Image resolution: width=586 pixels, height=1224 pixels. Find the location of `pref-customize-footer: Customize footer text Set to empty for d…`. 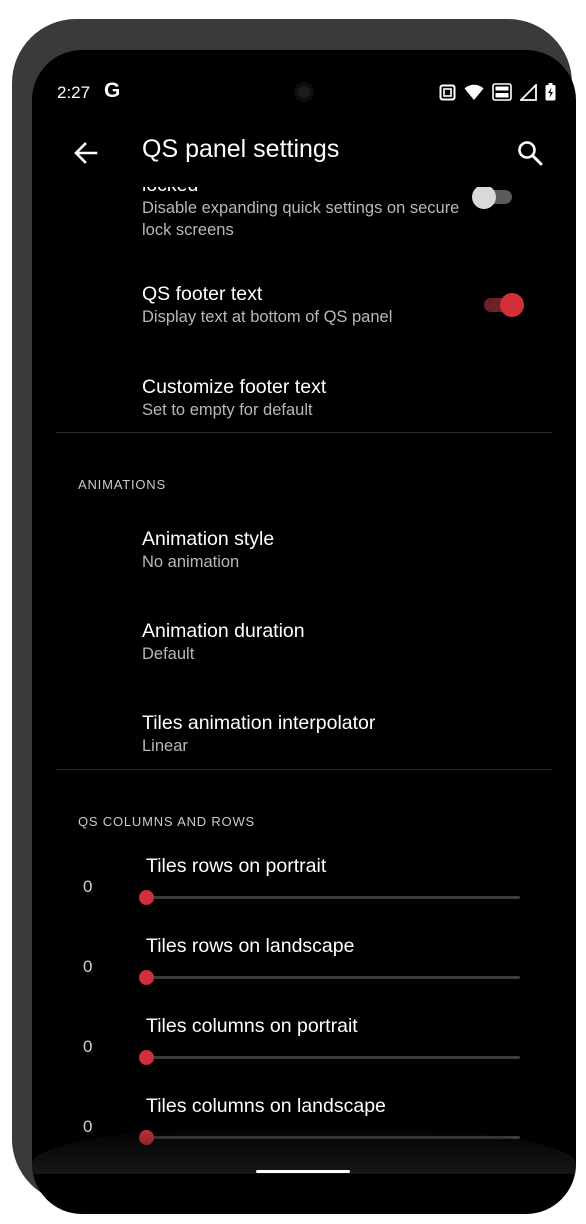

pref-customize-footer: Customize footer text Set to empty for d… is located at coordinates (349, 398).